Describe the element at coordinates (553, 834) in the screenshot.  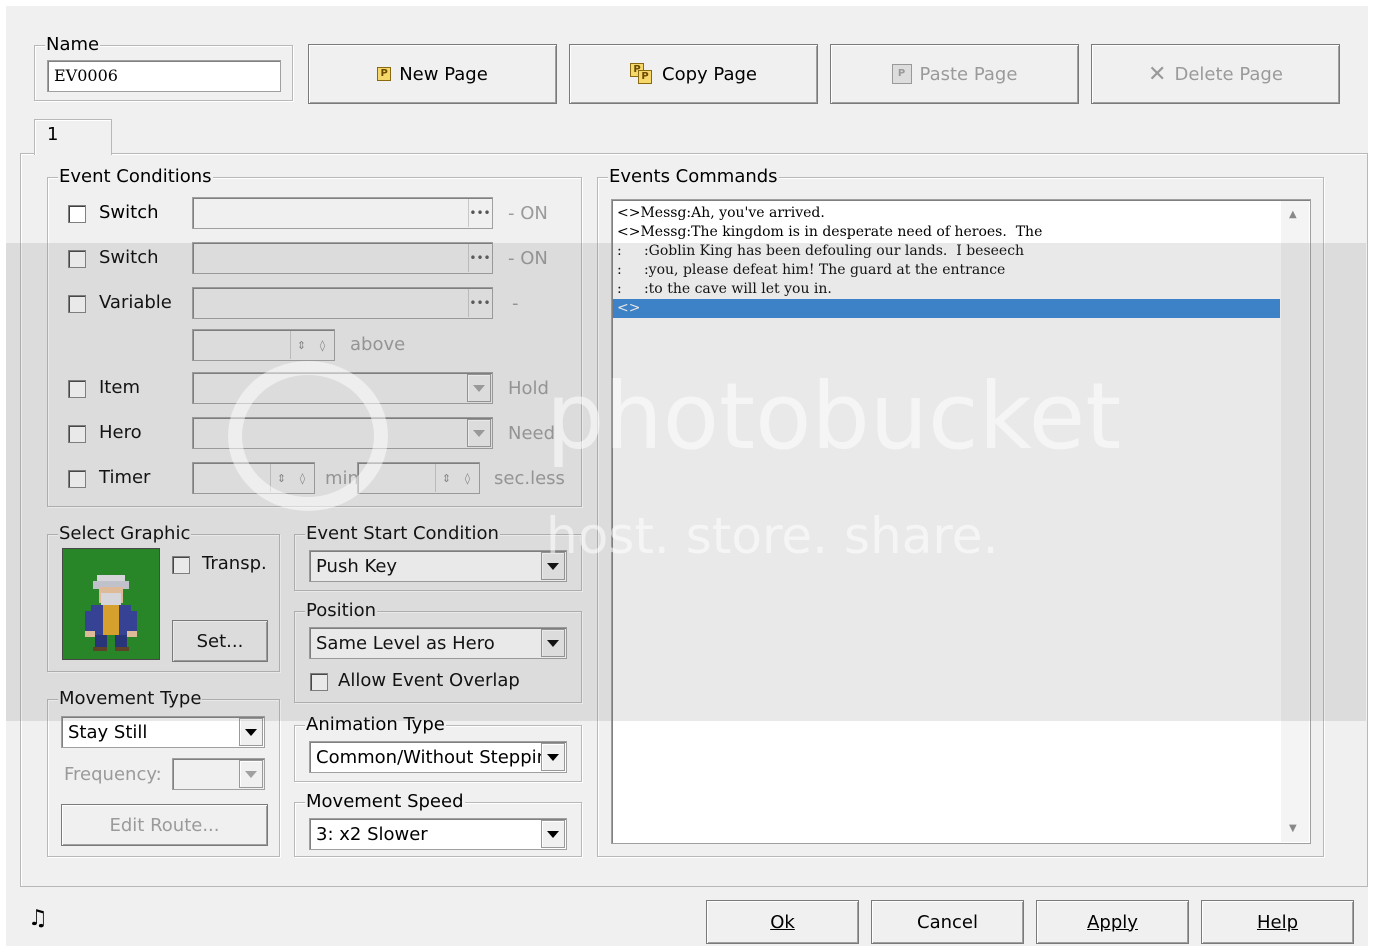
I see `movement-speed-dropdown-icon` at that location.